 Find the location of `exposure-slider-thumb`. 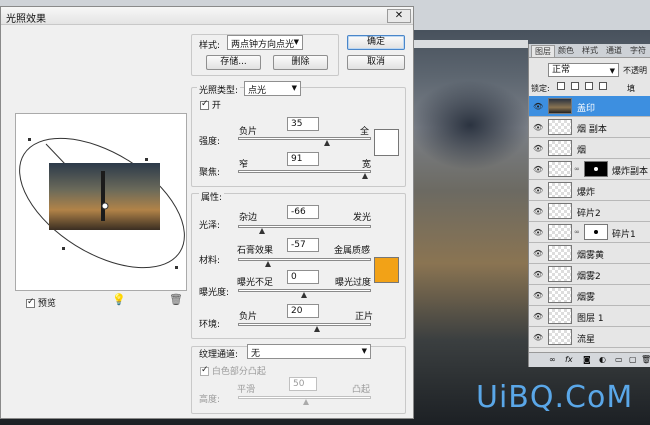

exposure-slider-thumb is located at coordinates (304, 295).